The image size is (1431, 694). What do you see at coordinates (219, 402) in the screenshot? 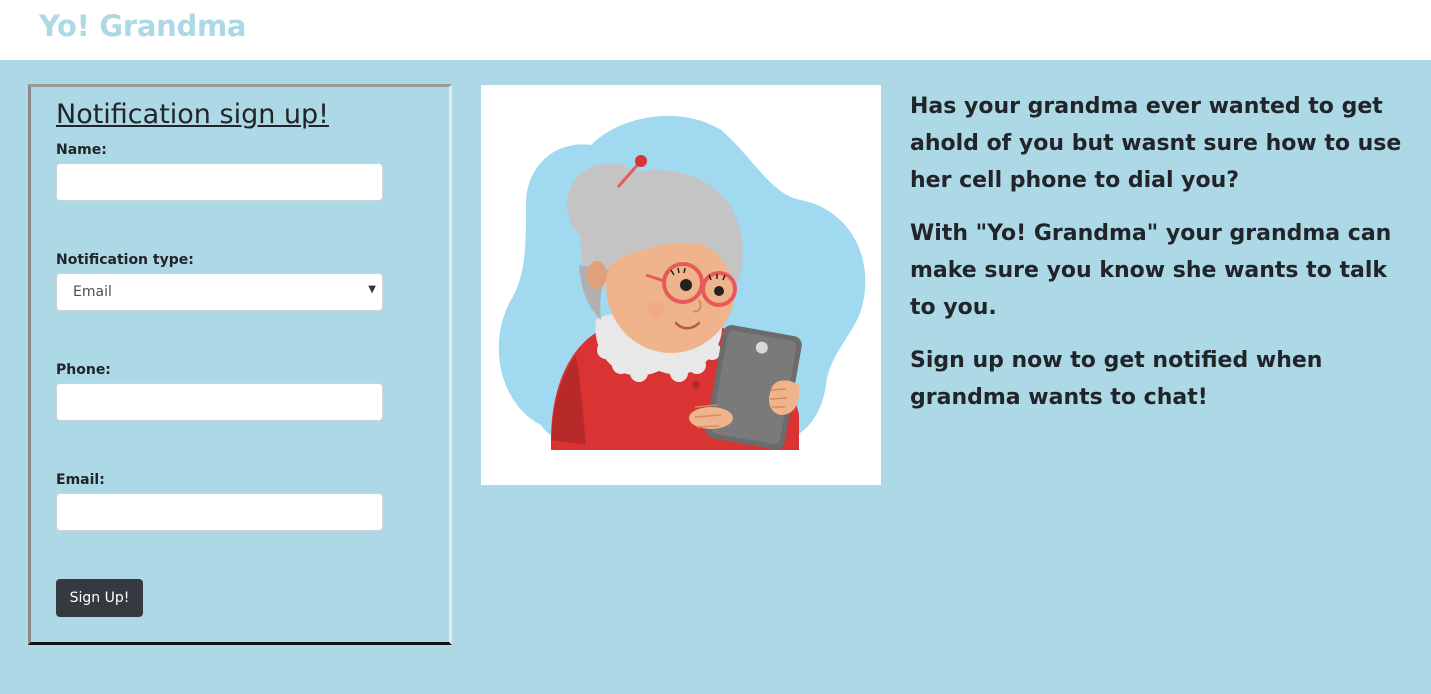
I see `phone-input` at bounding box center [219, 402].